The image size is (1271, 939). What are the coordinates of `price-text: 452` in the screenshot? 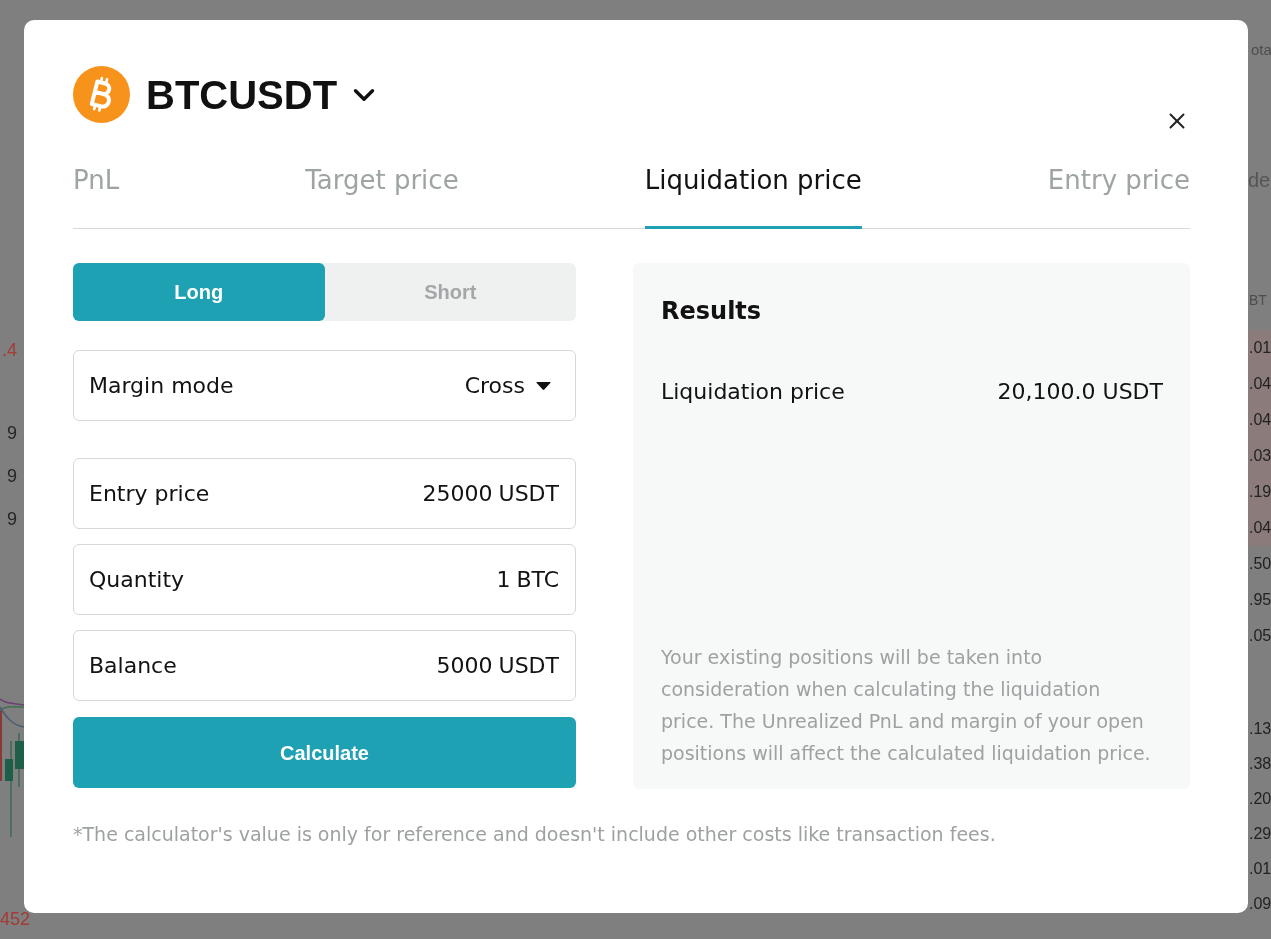 It's located at (15, 919).